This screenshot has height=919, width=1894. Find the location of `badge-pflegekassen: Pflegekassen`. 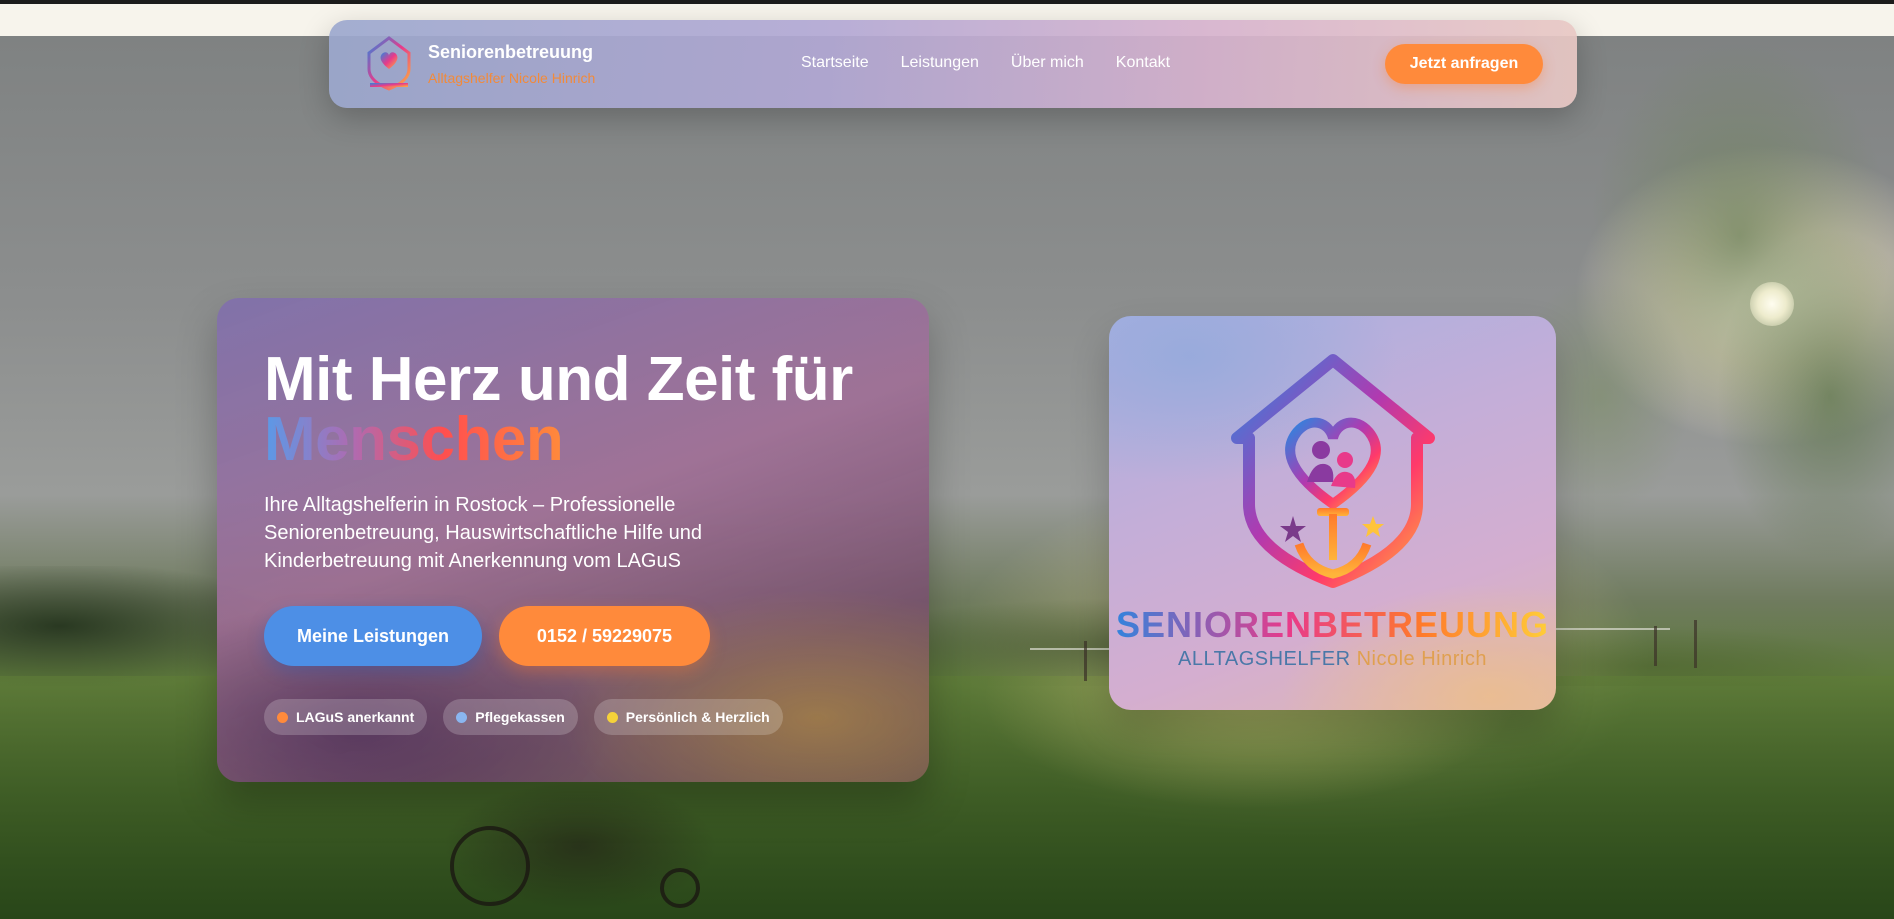

badge-pflegekassen: Pflegekassen is located at coordinates (510, 717).